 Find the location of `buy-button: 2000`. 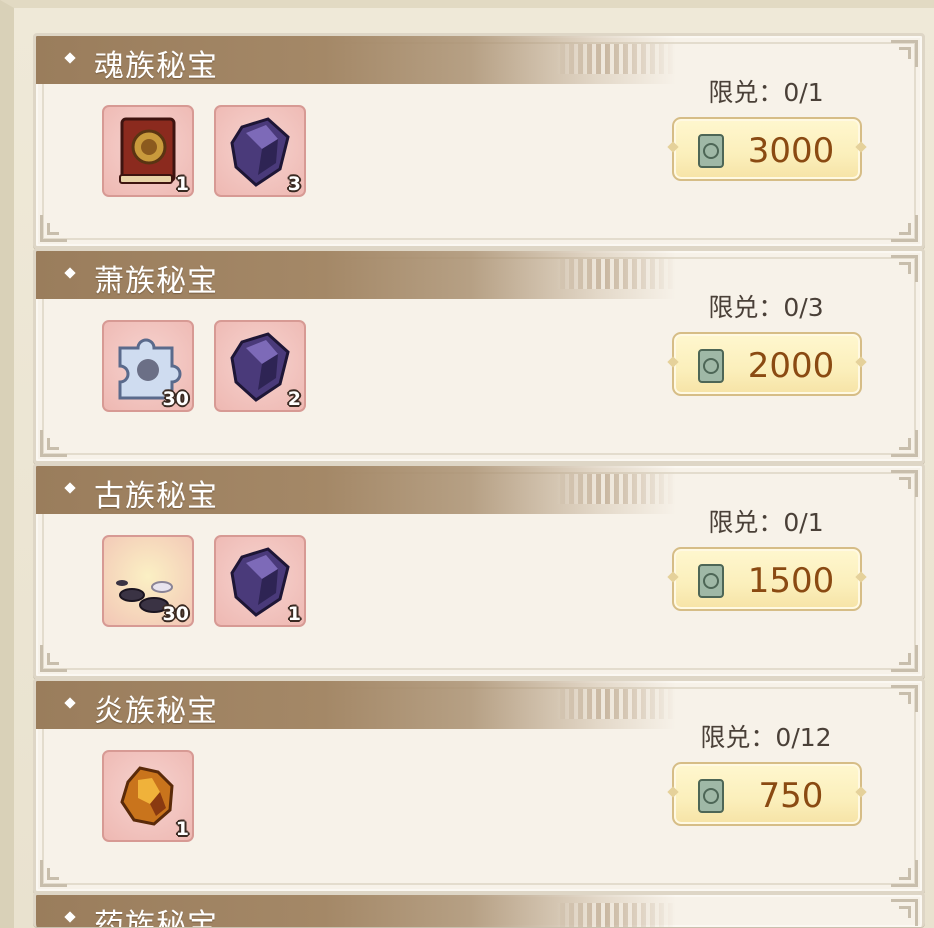

buy-button: 2000 is located at coordinates (767, 364).